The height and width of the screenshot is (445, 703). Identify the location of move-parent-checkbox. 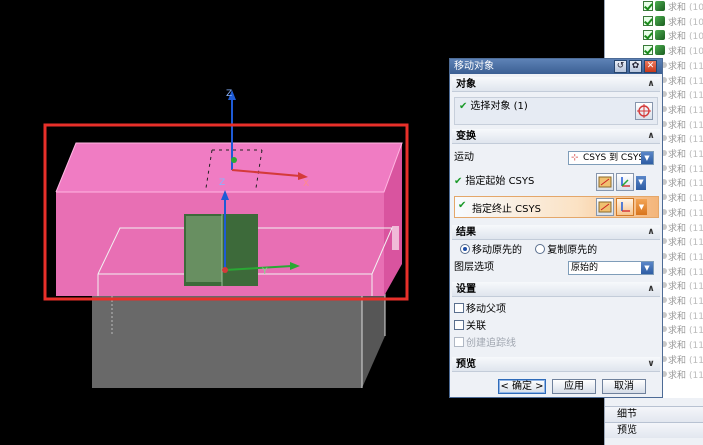
(459, 308).